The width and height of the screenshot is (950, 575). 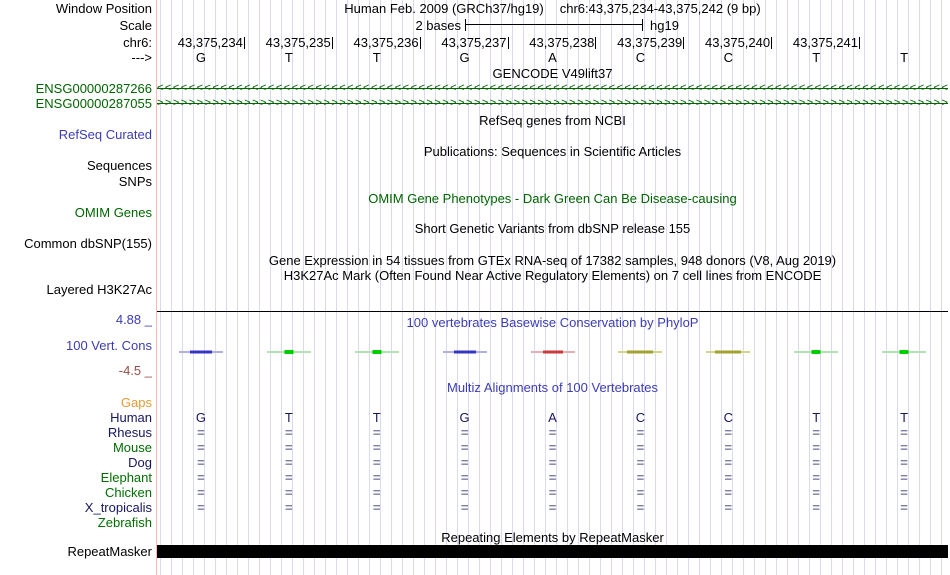 What do you see at coordinates (133, 319) in the screenshot?
I see `phylop-max-value: 4.88 _` at bounding box center [133, 319].